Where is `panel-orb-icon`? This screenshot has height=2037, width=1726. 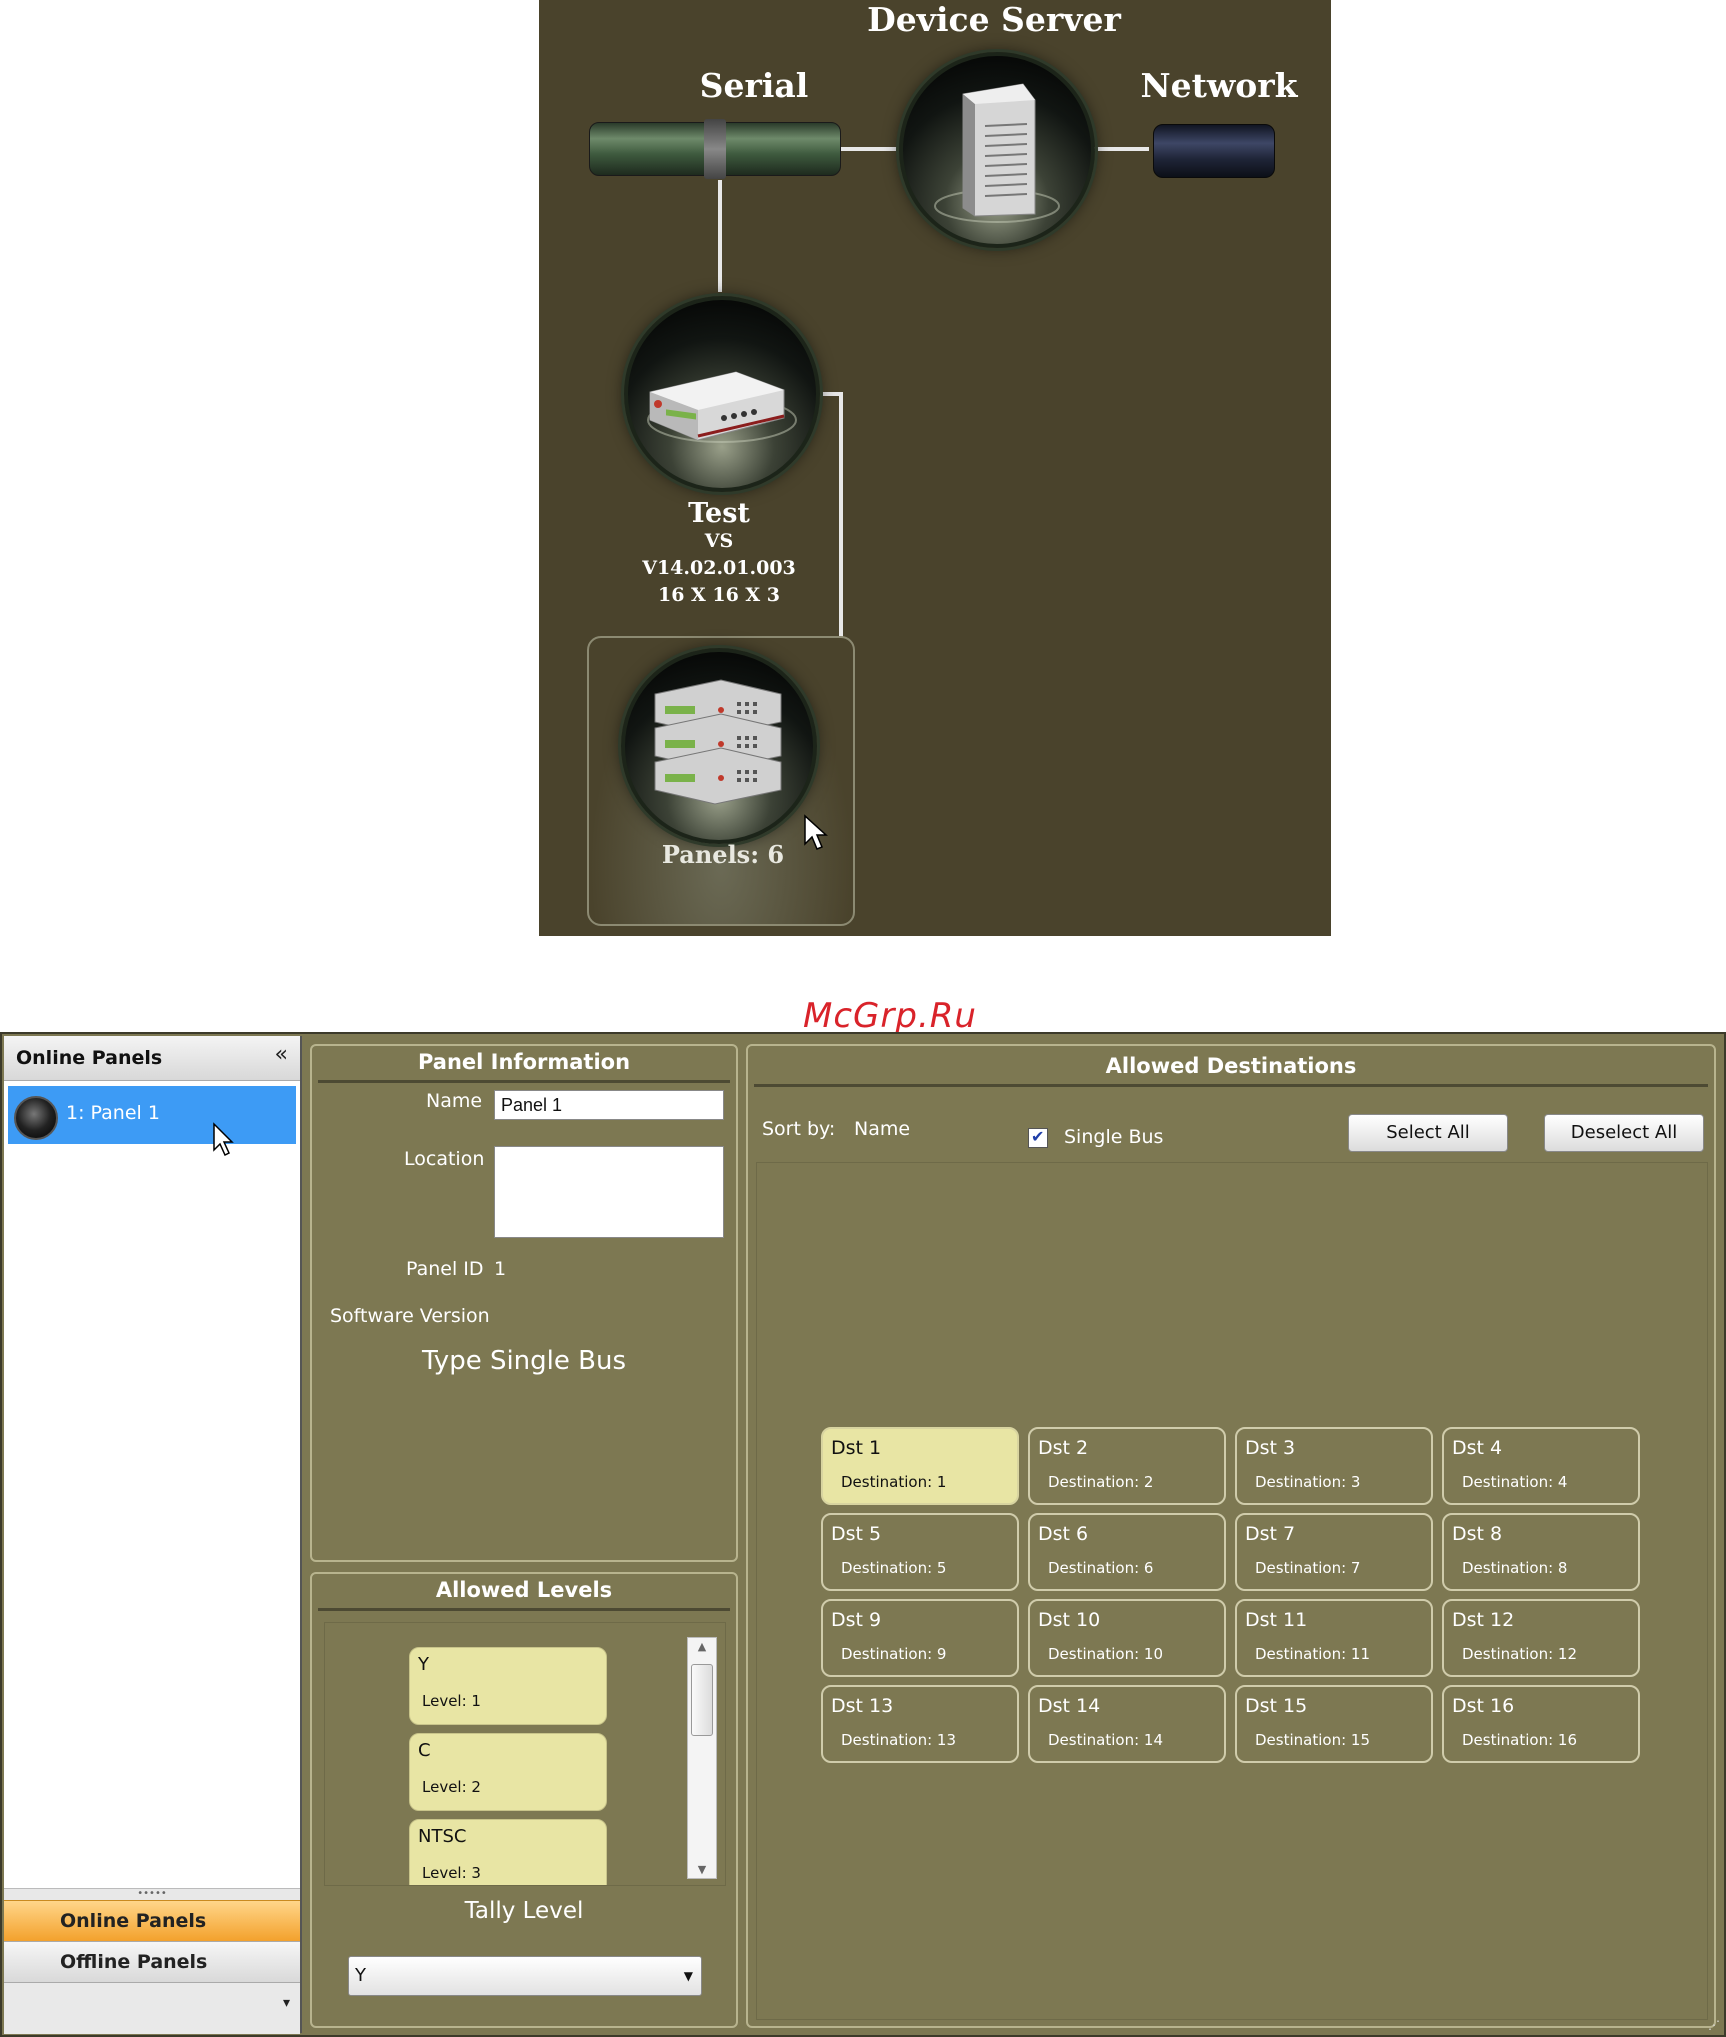
panel-orb-icon is located at coordinates (36, 1118).